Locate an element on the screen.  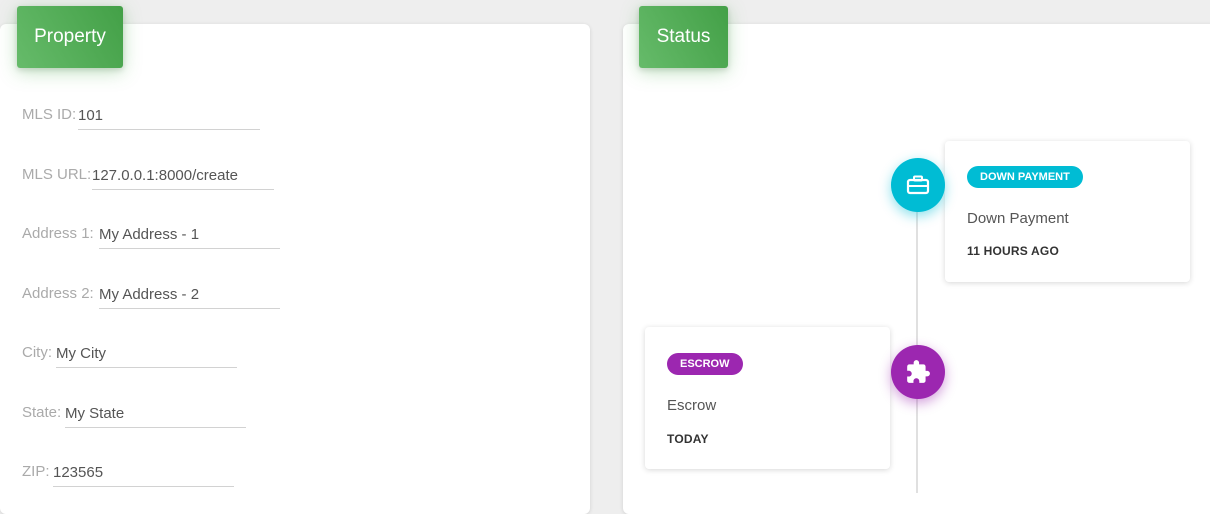
escrow-time: TODAY is located at coordinates (688, 439).